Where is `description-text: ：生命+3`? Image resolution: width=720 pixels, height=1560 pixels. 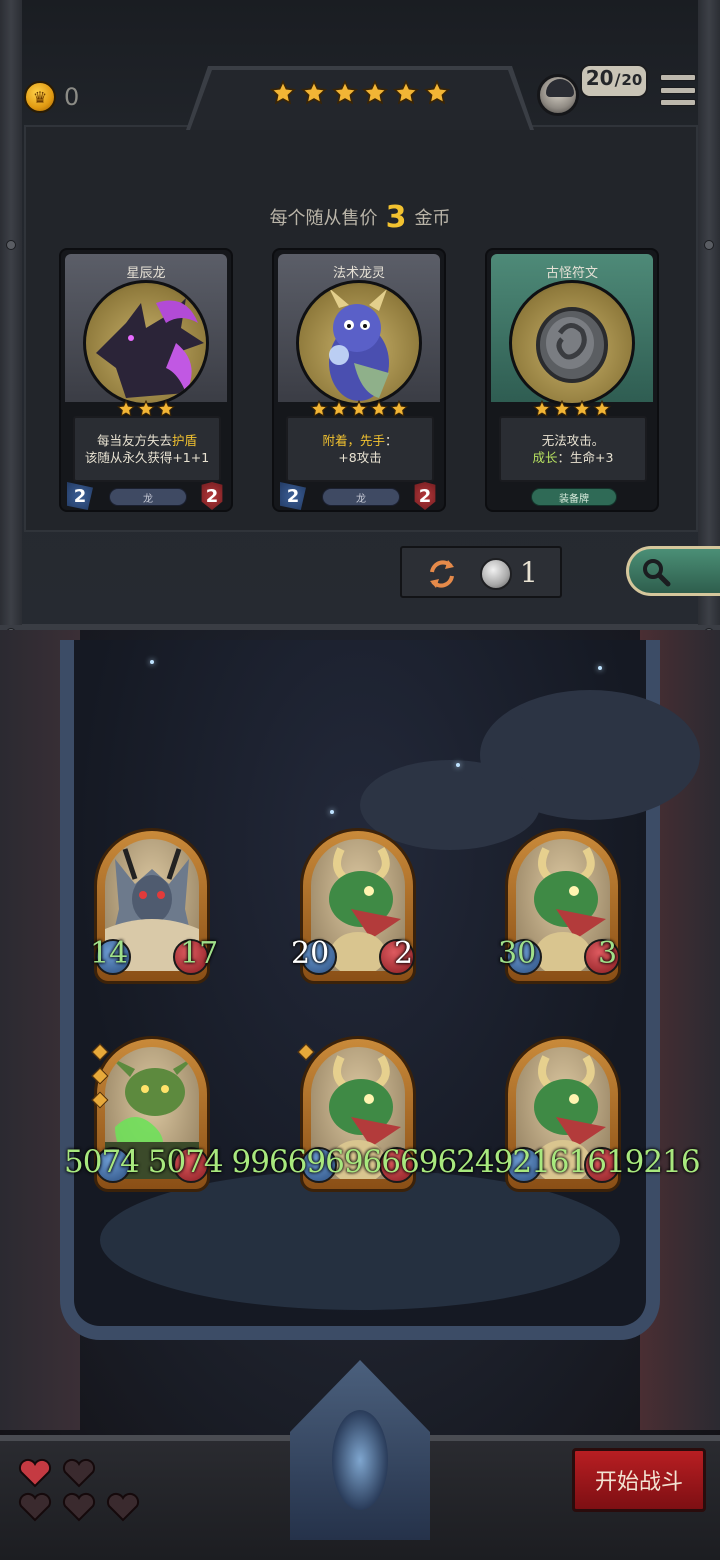 description-text: ：生命+3 is located at coordinates (585, 457).